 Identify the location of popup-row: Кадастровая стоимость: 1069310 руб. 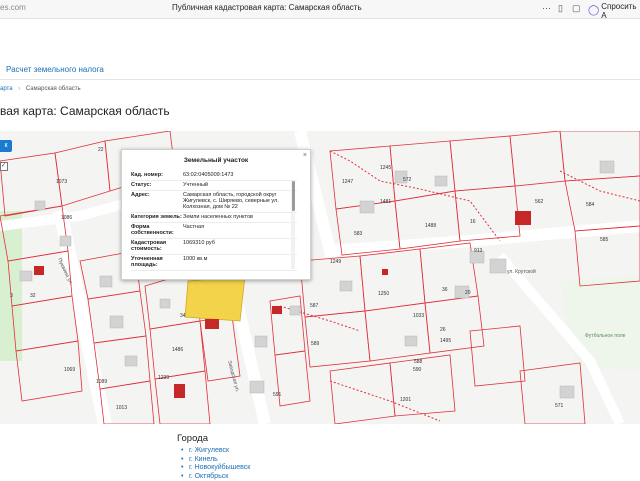
(214, 247).